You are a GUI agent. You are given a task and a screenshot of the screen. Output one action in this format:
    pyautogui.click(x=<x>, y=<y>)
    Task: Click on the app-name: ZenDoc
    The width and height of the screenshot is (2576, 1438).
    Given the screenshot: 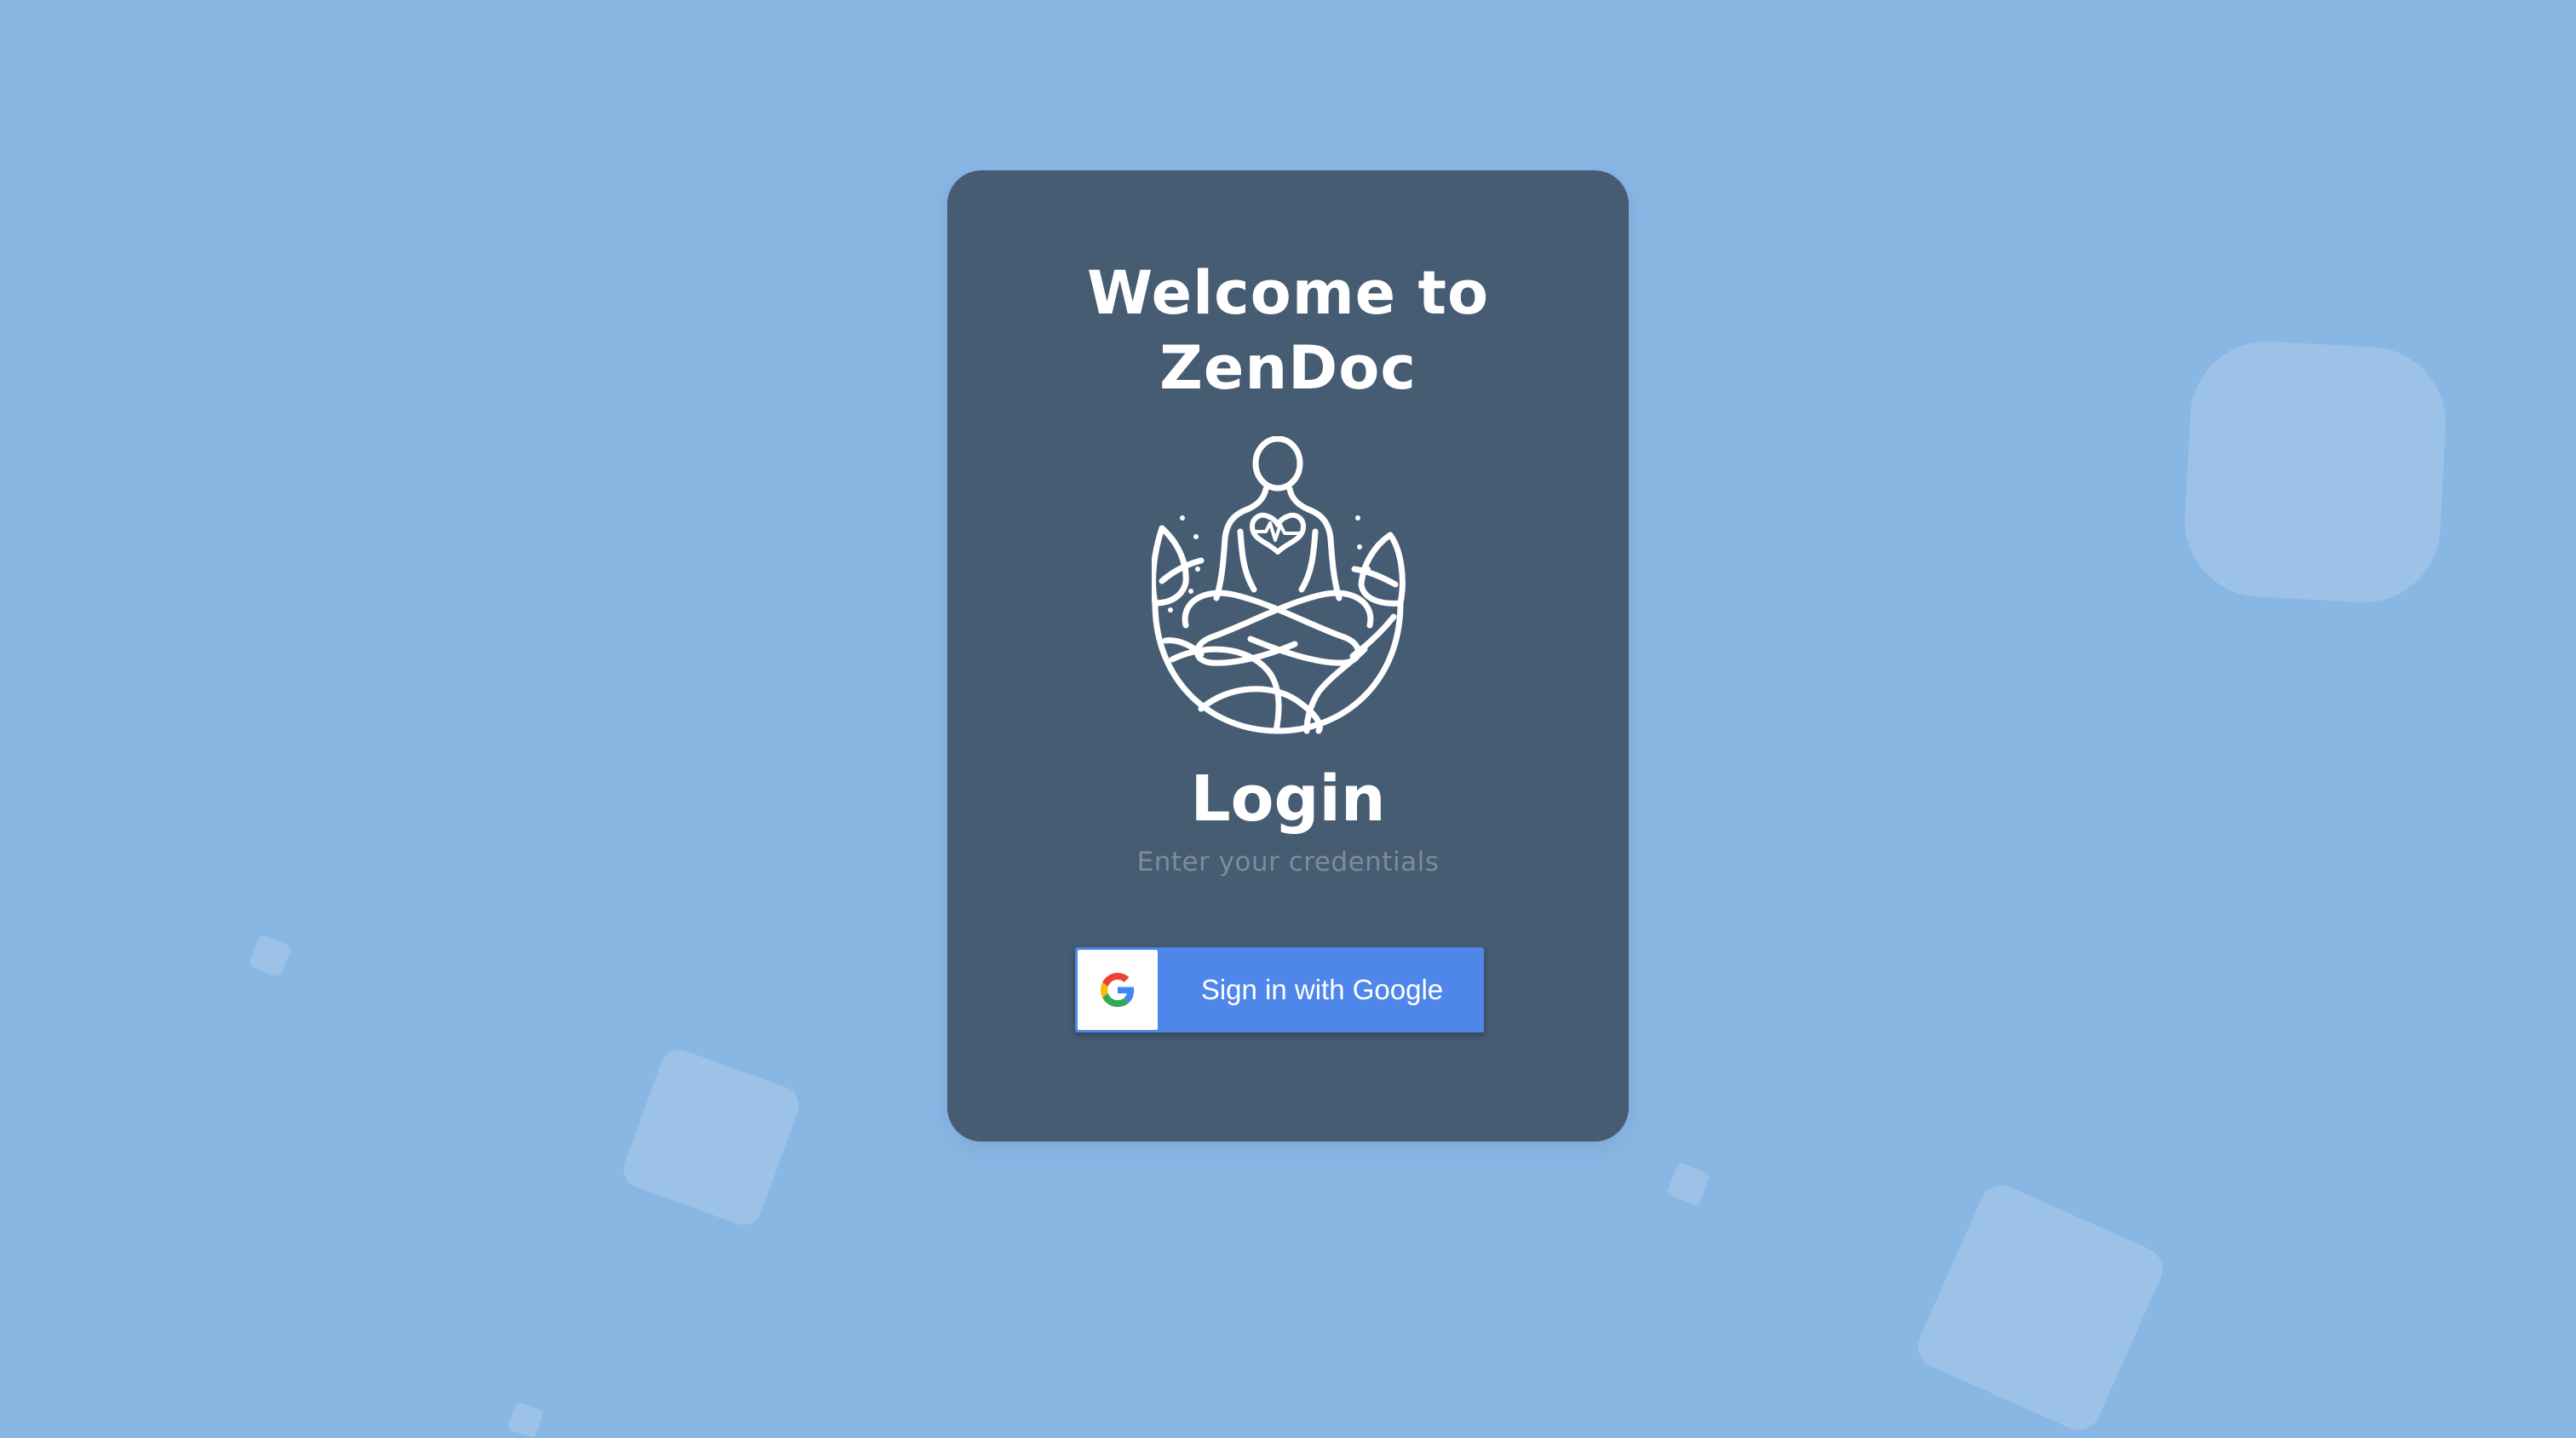 What is the action you would take?
    pyautogui.click(x=1288, y=368)
    